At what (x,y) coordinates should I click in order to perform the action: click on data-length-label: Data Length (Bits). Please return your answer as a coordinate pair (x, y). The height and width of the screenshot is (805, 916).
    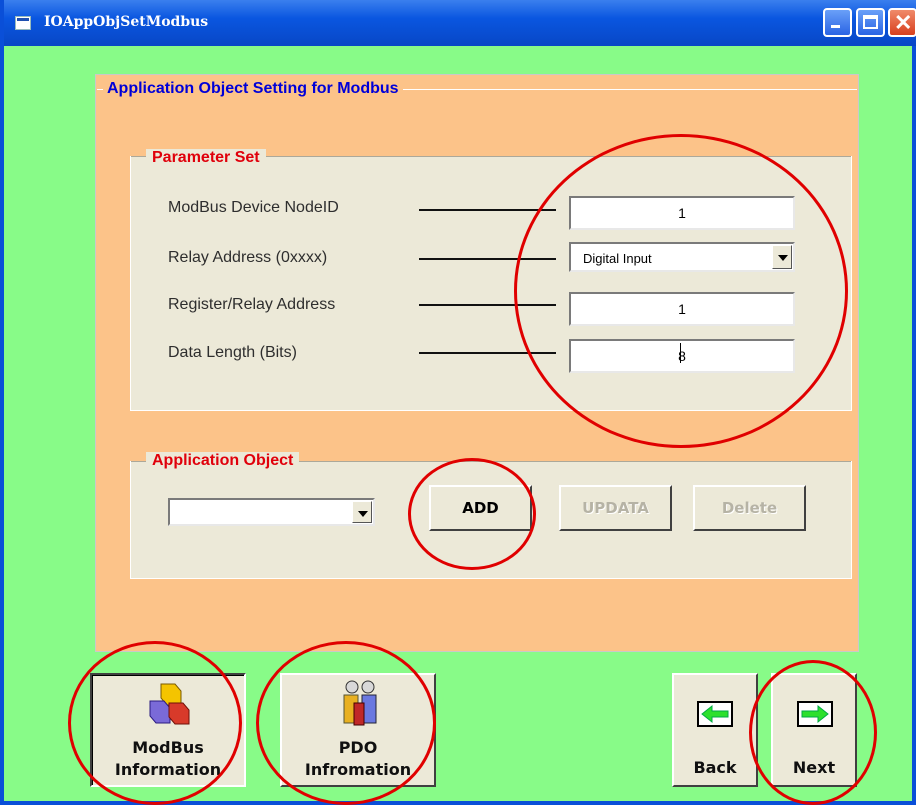
    Looking at the image, I should click on (232, 352).